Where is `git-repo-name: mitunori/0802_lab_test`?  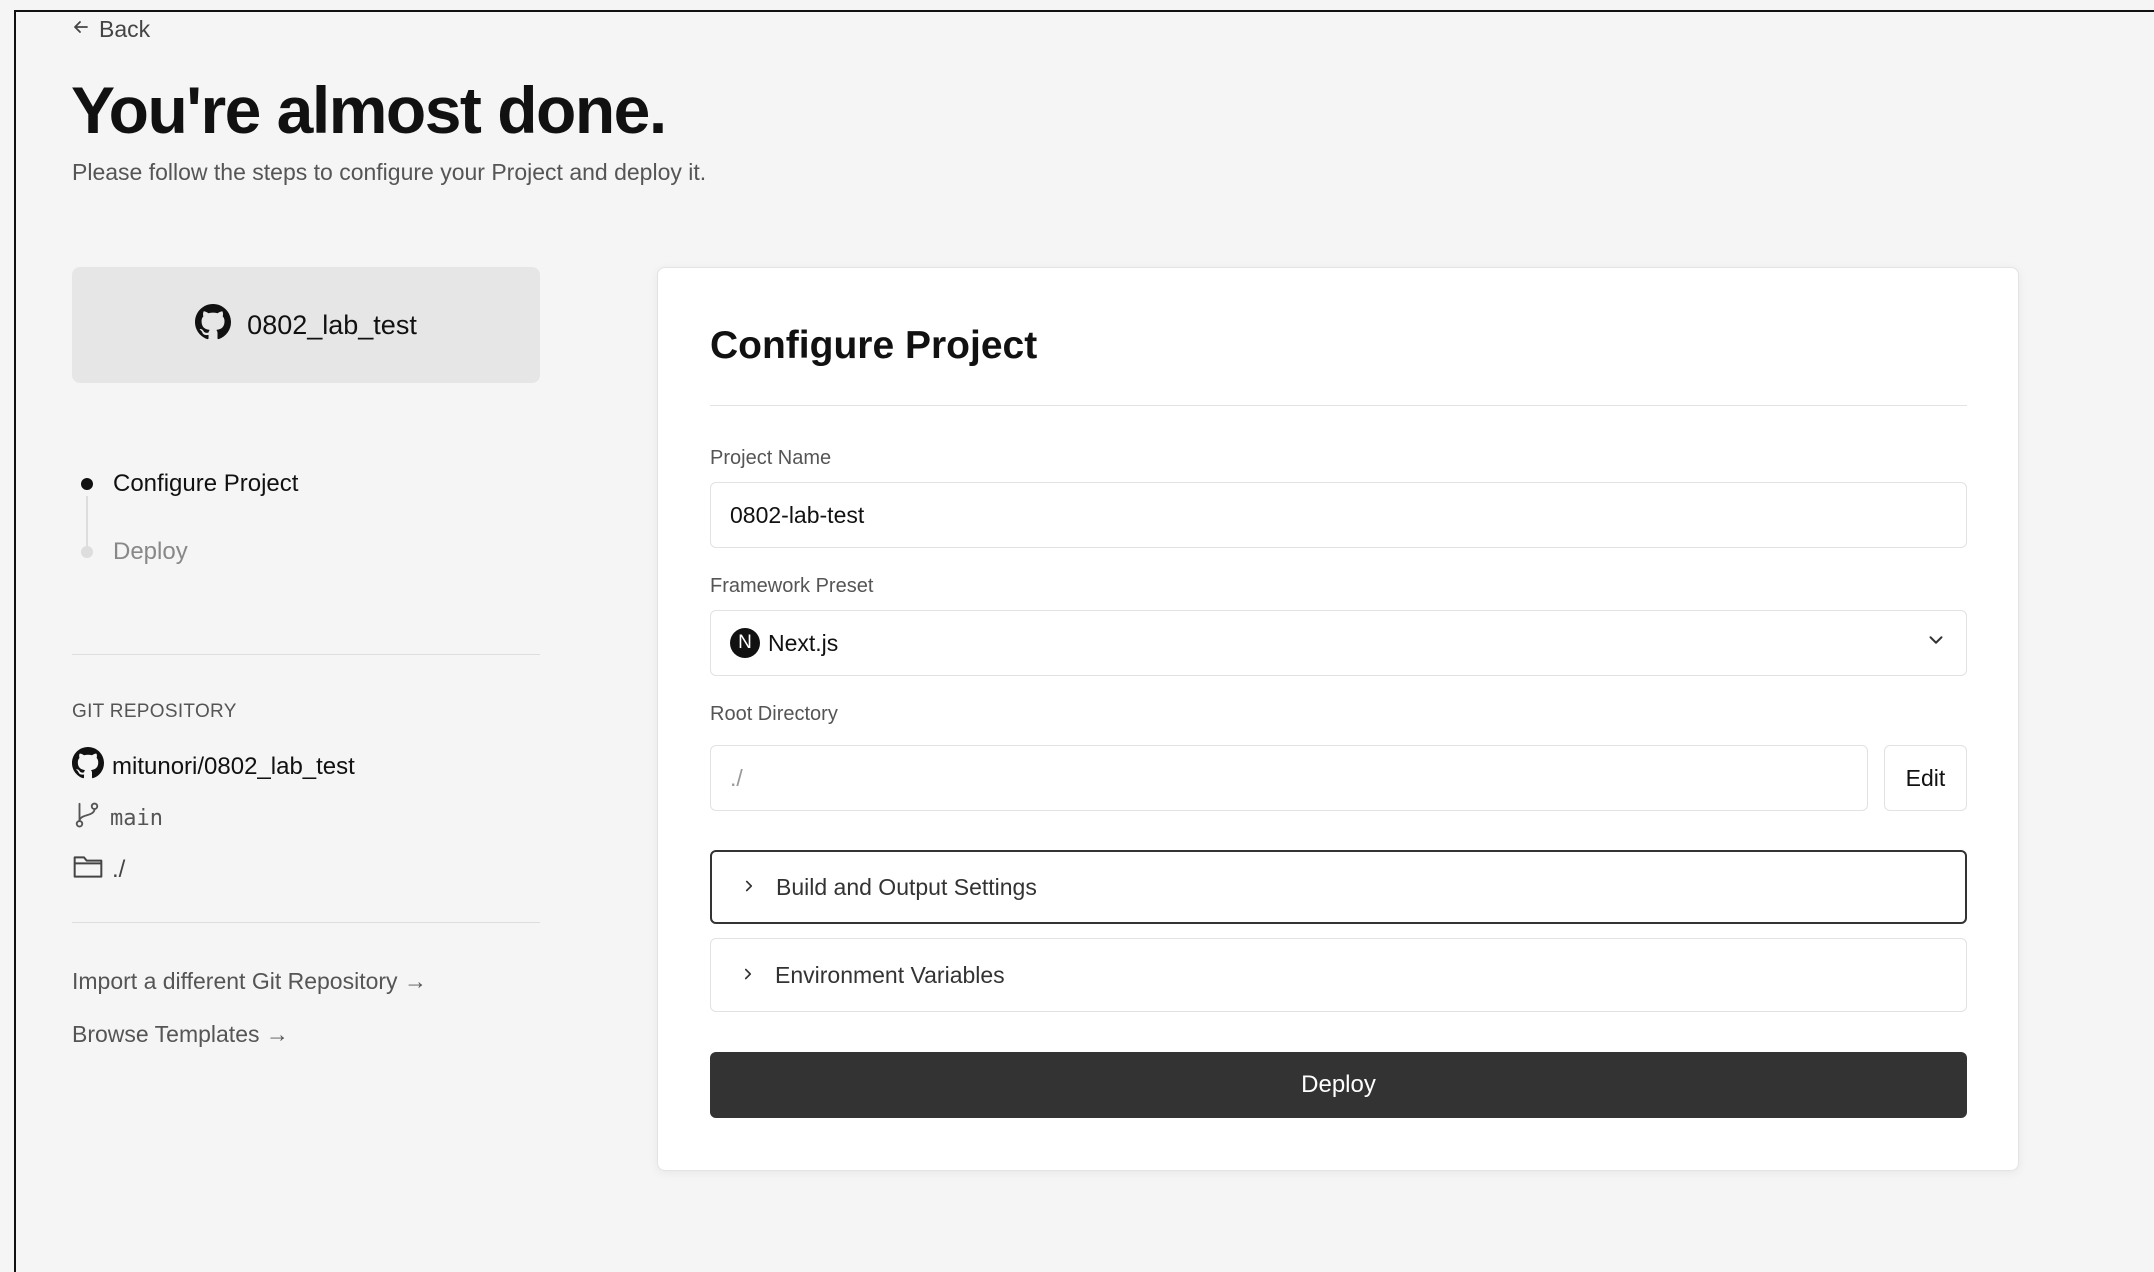 git-repo-name: mitunori/0802_lab_test is located at coordinates (233, 766).